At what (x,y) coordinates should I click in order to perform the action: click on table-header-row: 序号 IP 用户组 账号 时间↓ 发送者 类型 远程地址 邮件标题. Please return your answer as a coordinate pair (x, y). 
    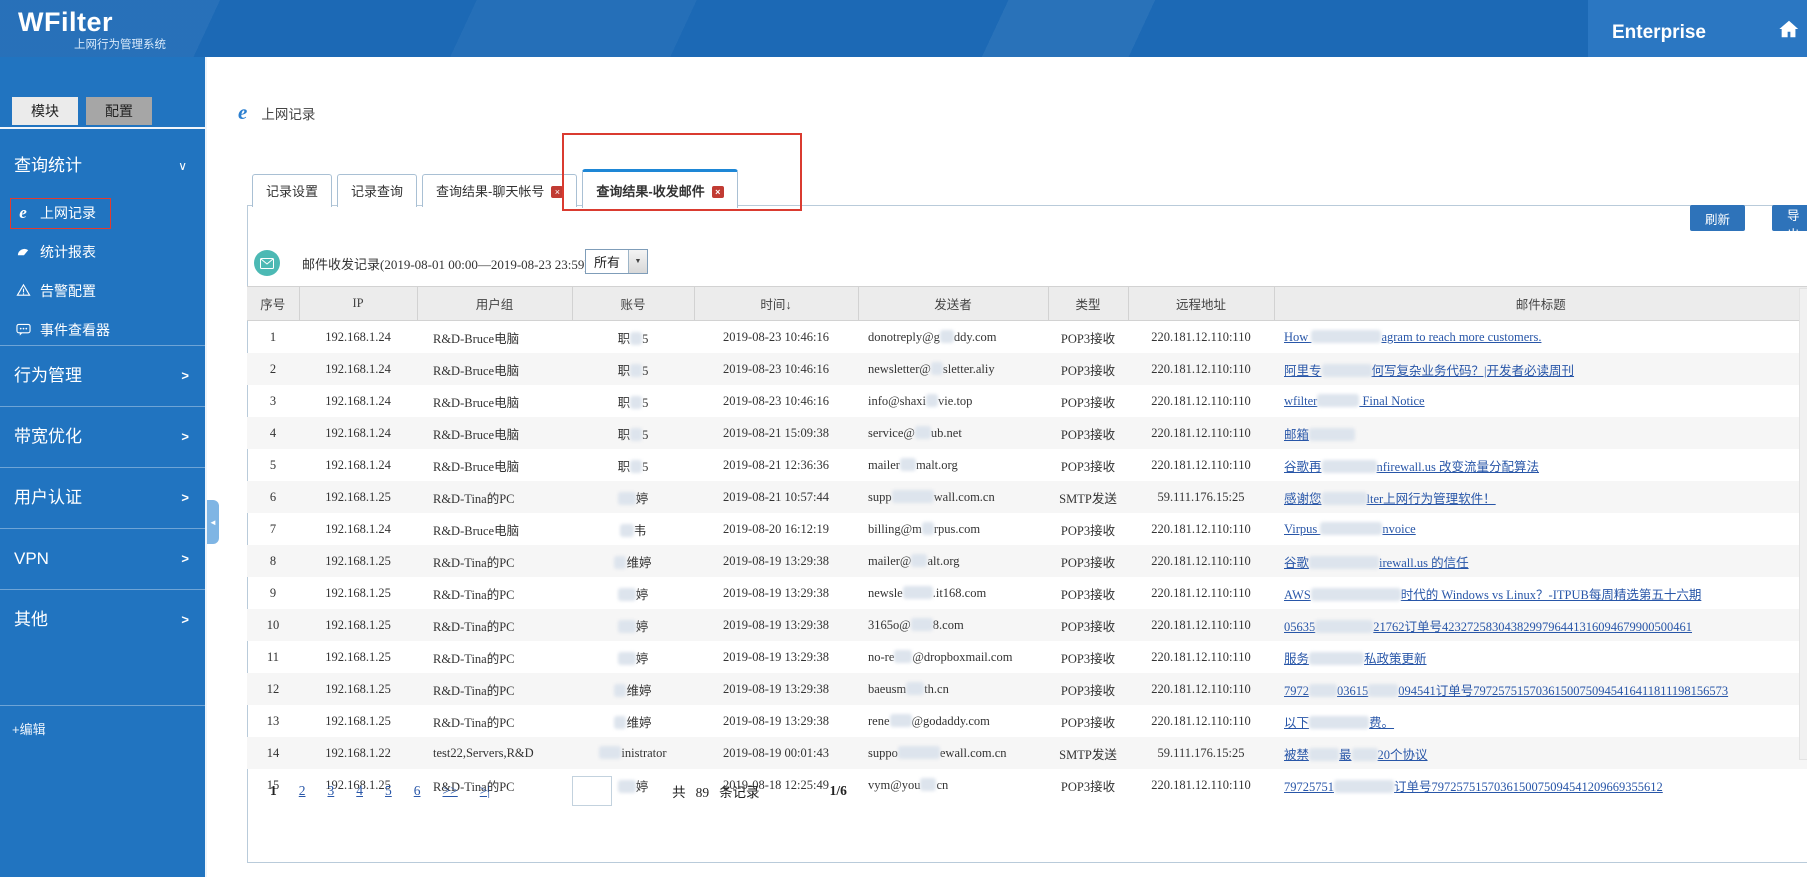
    Looking at the image, I should click on (1027, 303).